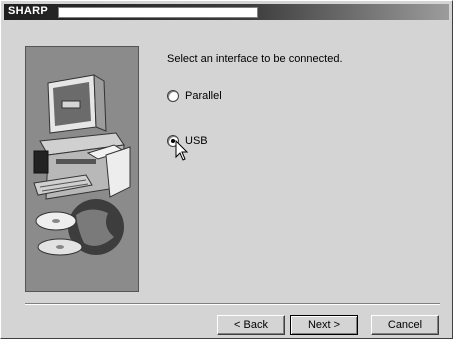  I want to click on footer-divider, so click(232, 304).